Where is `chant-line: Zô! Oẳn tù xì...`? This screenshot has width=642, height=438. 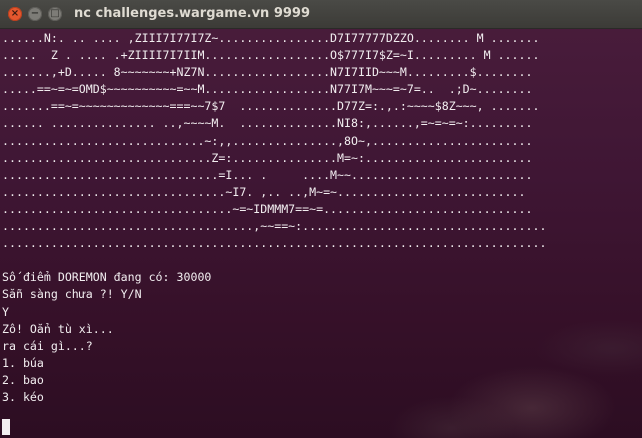 chant-line: Zô! Oẳn tù xì... is located at coordinates (58, 328).